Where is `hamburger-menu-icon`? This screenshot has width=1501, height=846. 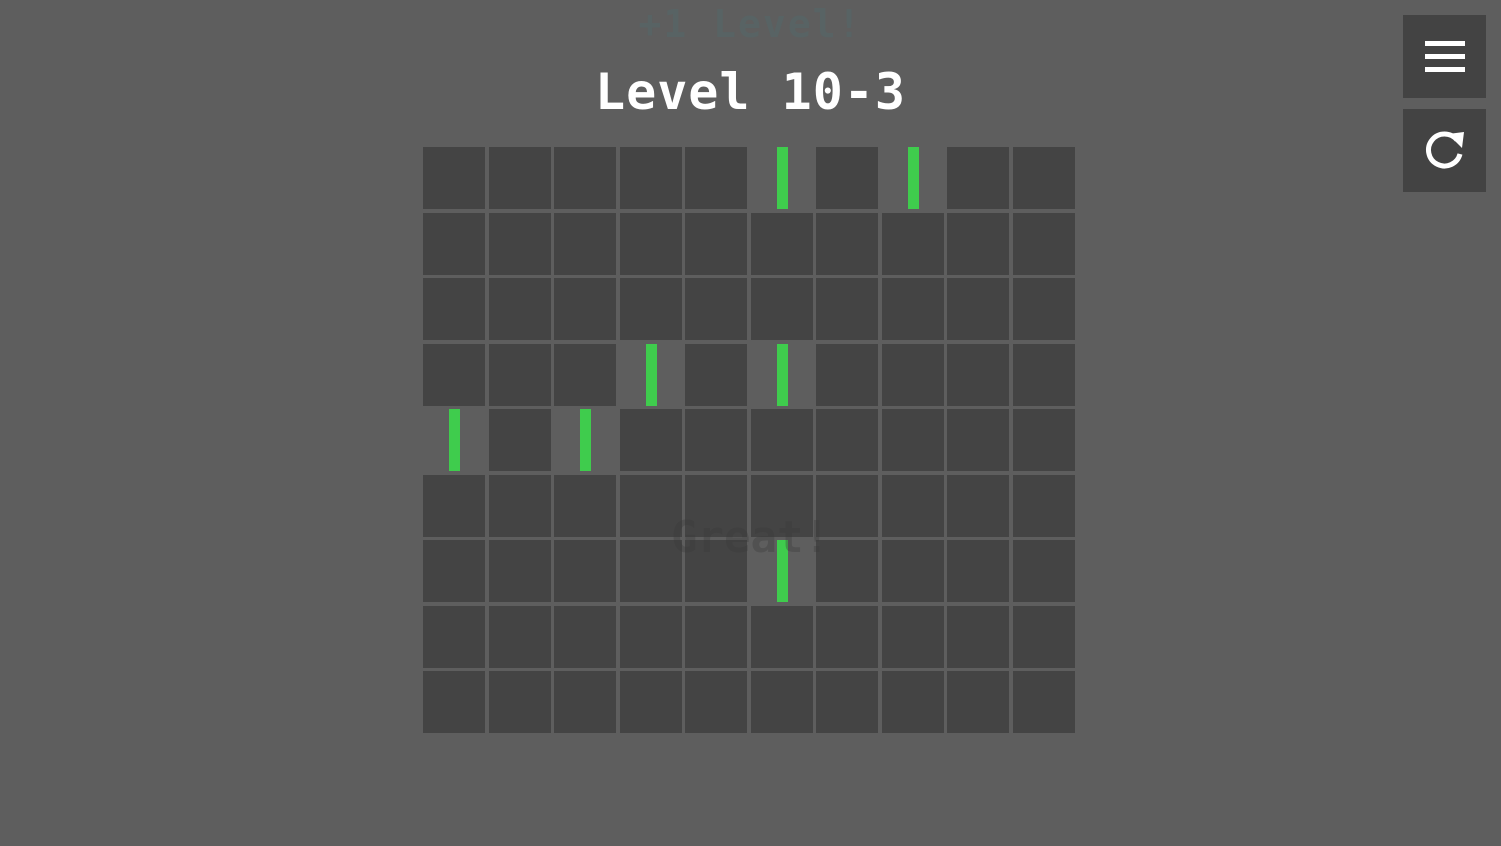
hamburger-menu-icon is located at coordinates (1444, 56).